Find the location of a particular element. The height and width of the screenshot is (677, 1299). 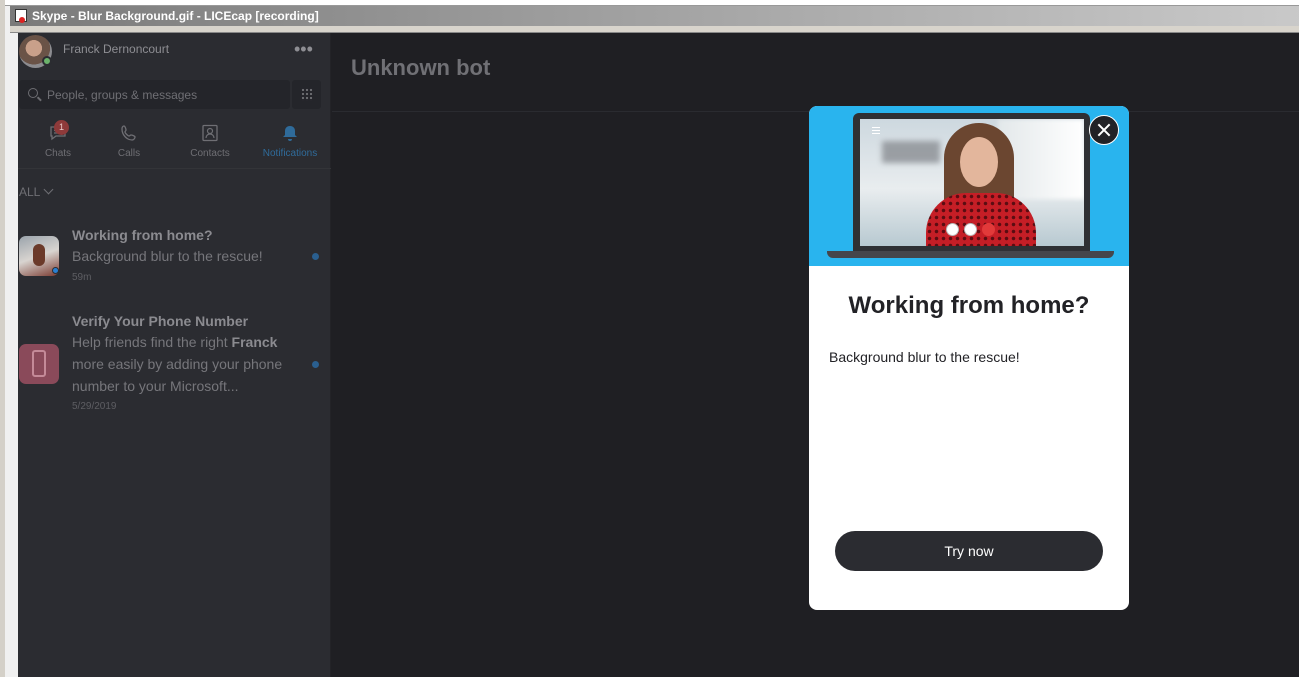

notification-time: 59m is located at coordinates (82, 277).